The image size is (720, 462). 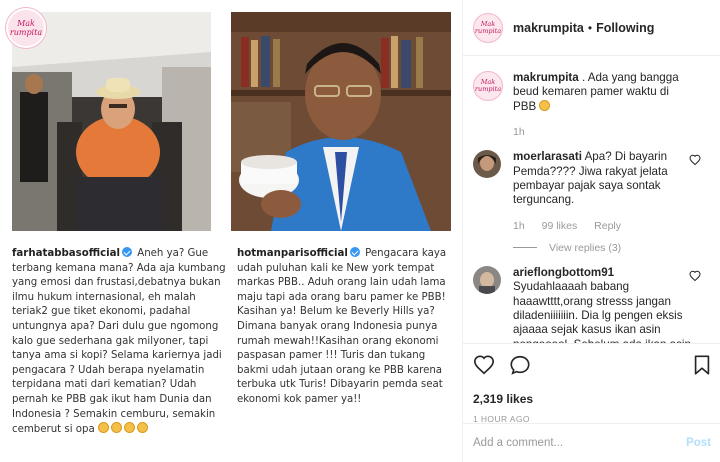 I want to click on coffee-photo, so click(x=341, y=121).